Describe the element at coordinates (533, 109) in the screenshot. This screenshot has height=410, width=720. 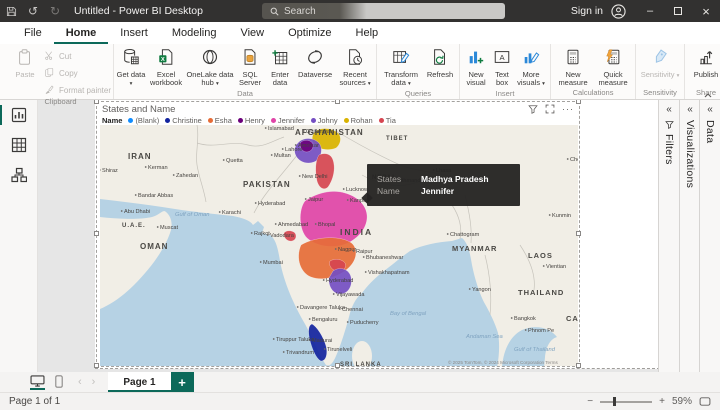
I see `filter-icon` at that location.